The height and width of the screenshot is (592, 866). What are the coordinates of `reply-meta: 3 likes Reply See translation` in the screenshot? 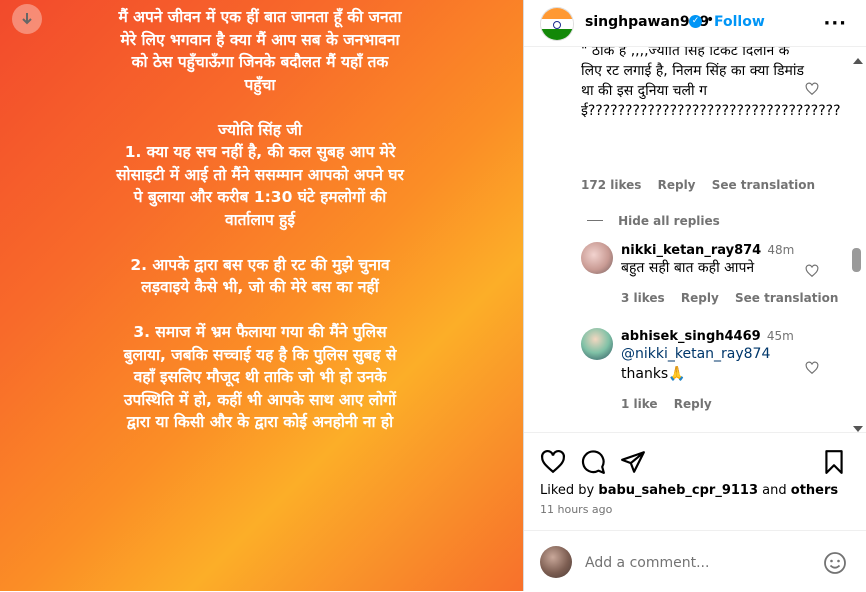 It's located at (735, 298).